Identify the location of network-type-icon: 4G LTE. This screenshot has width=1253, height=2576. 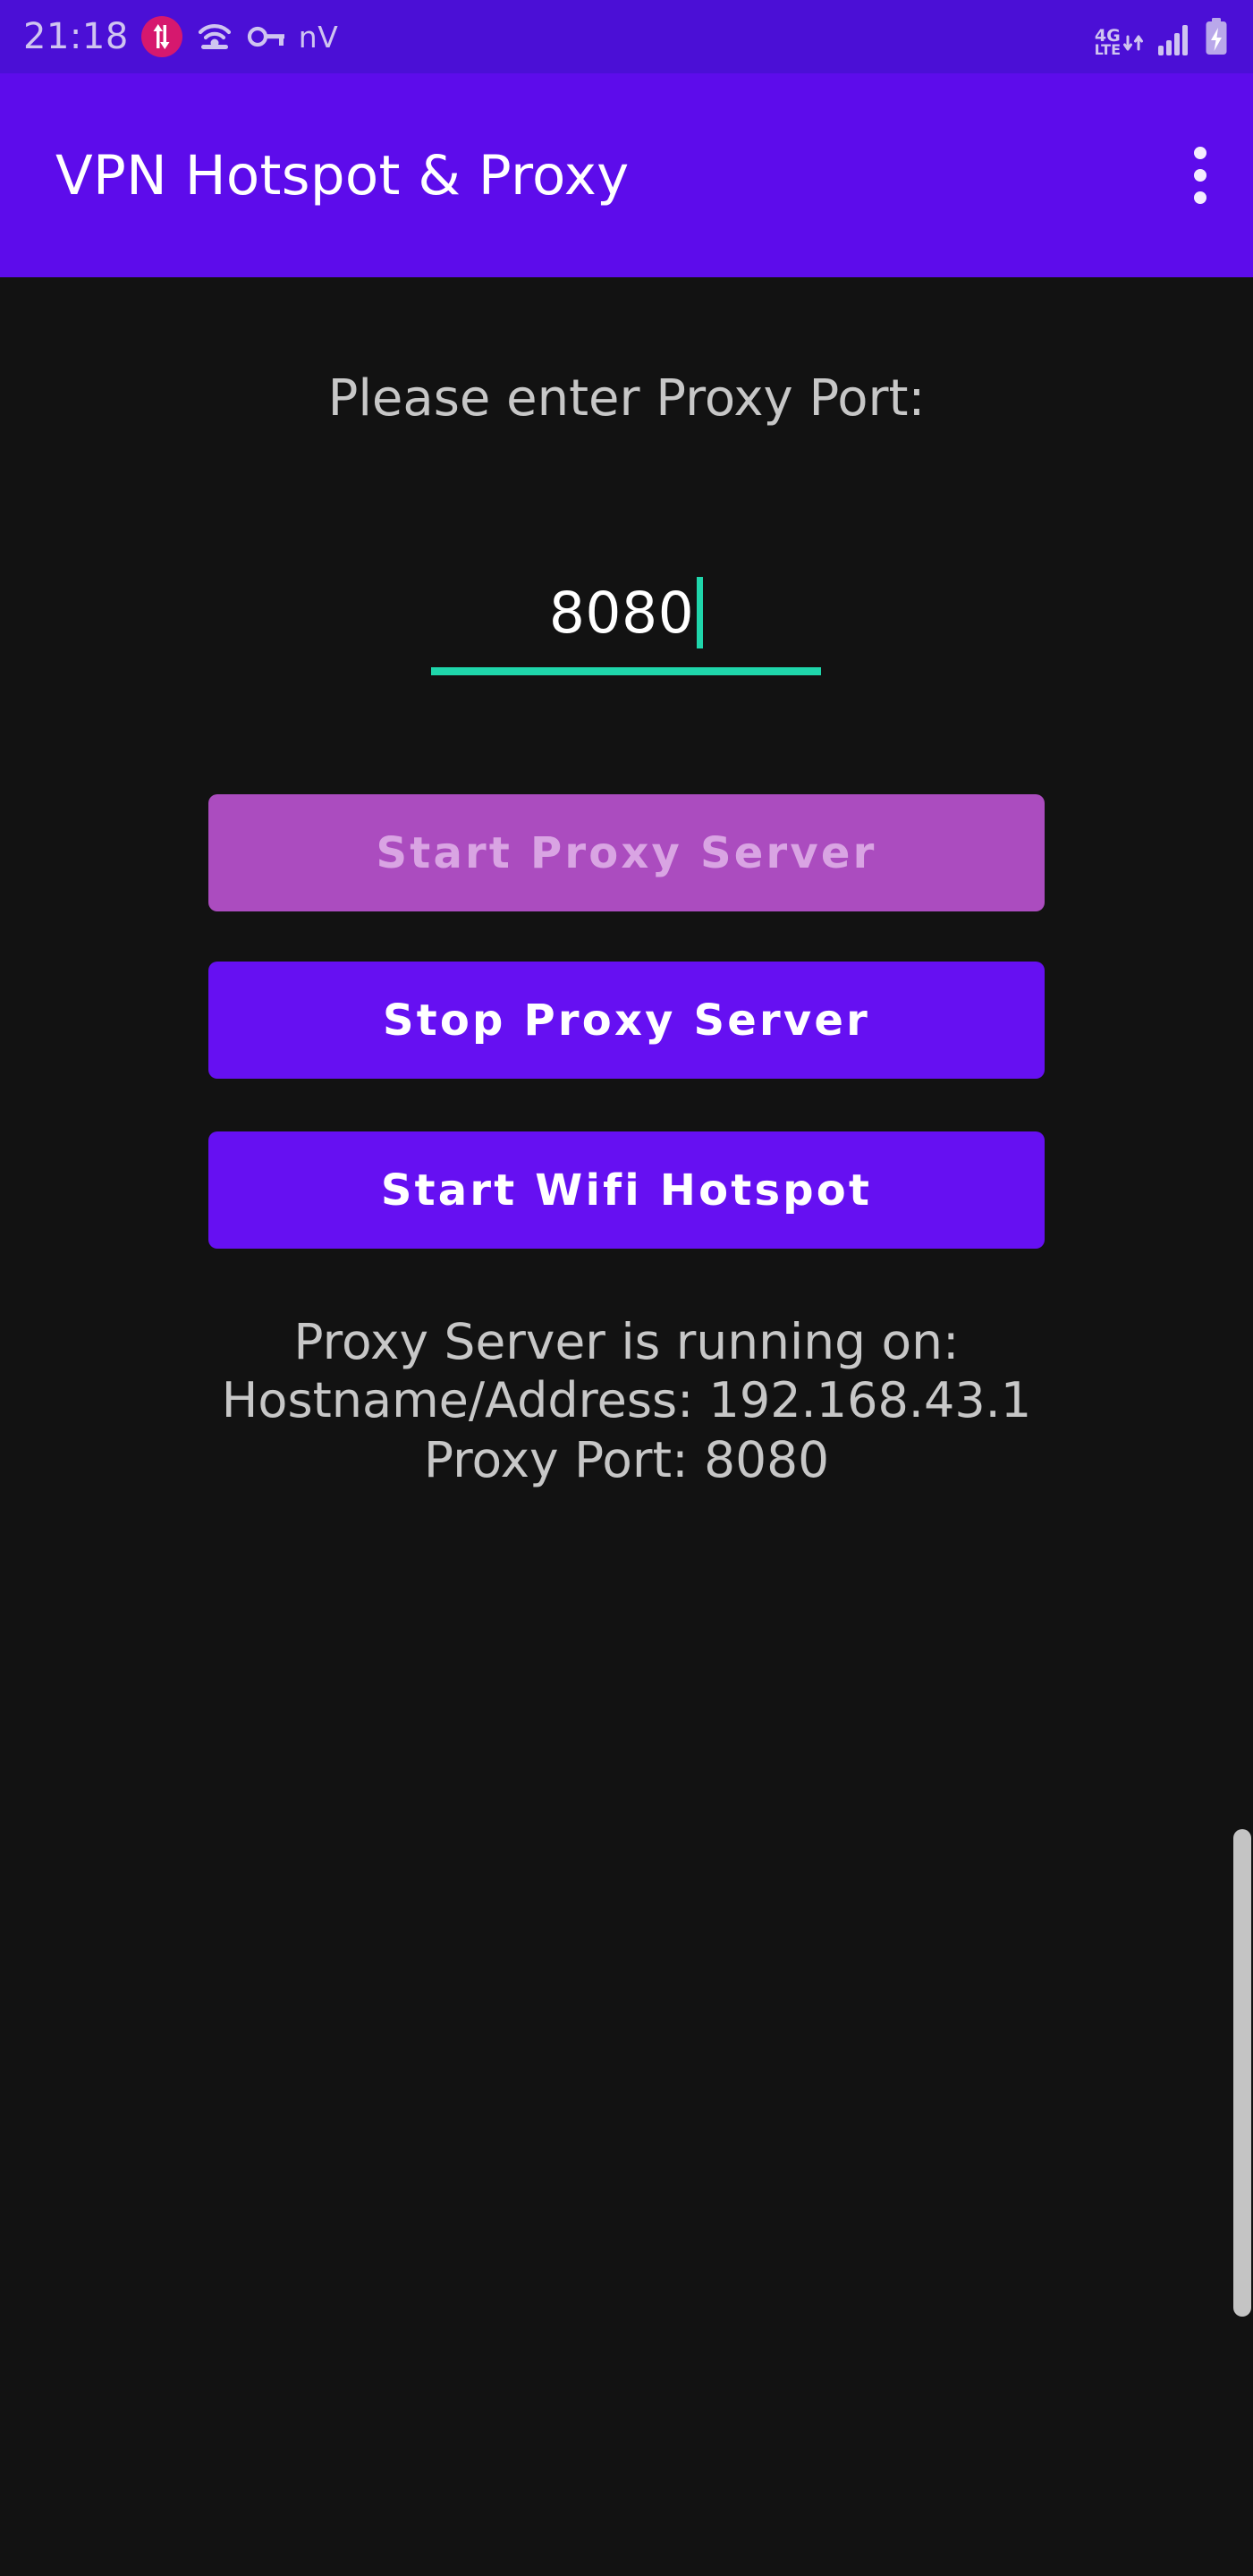
(1120, 43).